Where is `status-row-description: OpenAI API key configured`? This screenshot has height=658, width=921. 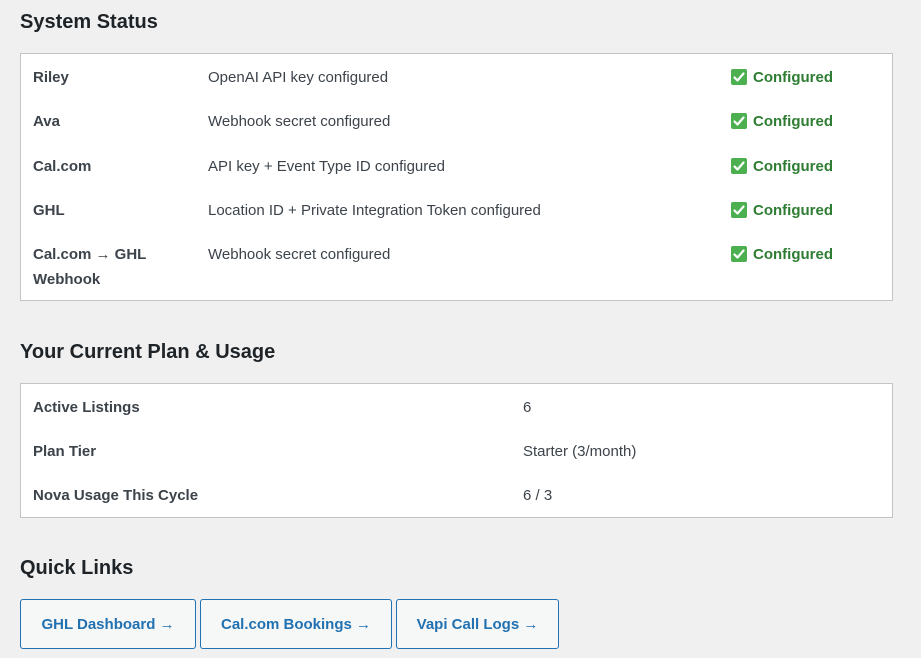 status-row-description: OpenAI API key configured is located at coordinates (298, 77).